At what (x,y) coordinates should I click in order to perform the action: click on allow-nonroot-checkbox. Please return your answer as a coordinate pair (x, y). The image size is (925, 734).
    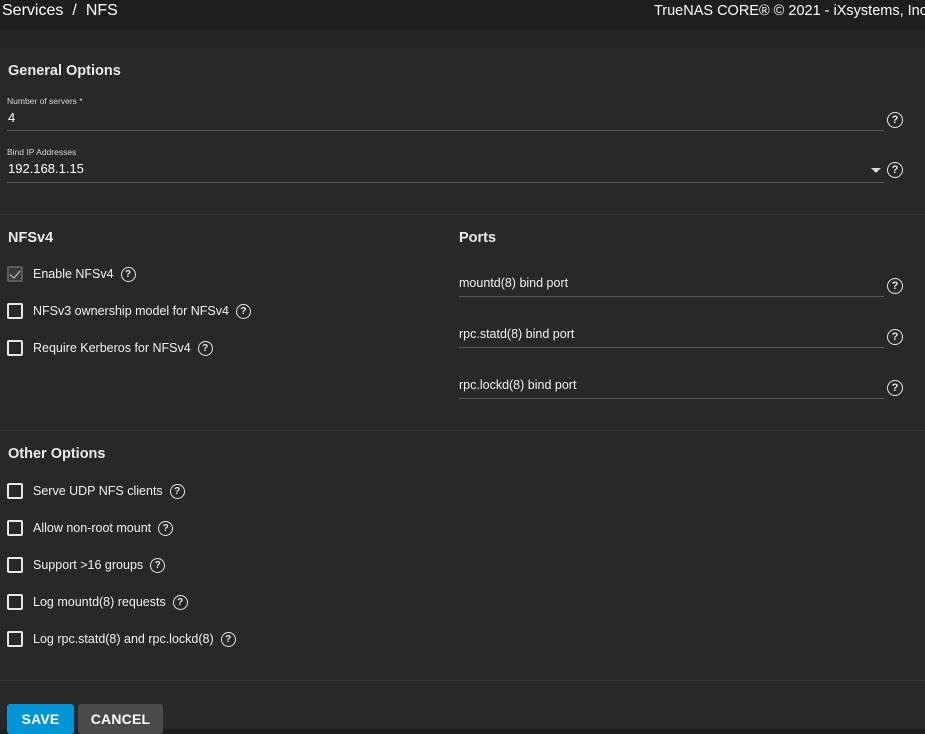
    Looking at the image, I should click on (15, 528).